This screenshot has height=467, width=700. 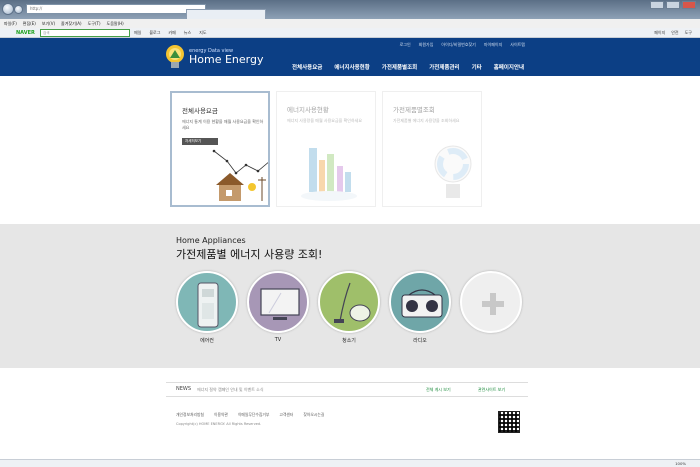 I want to click on window-controls, so click(x=673, y=5).